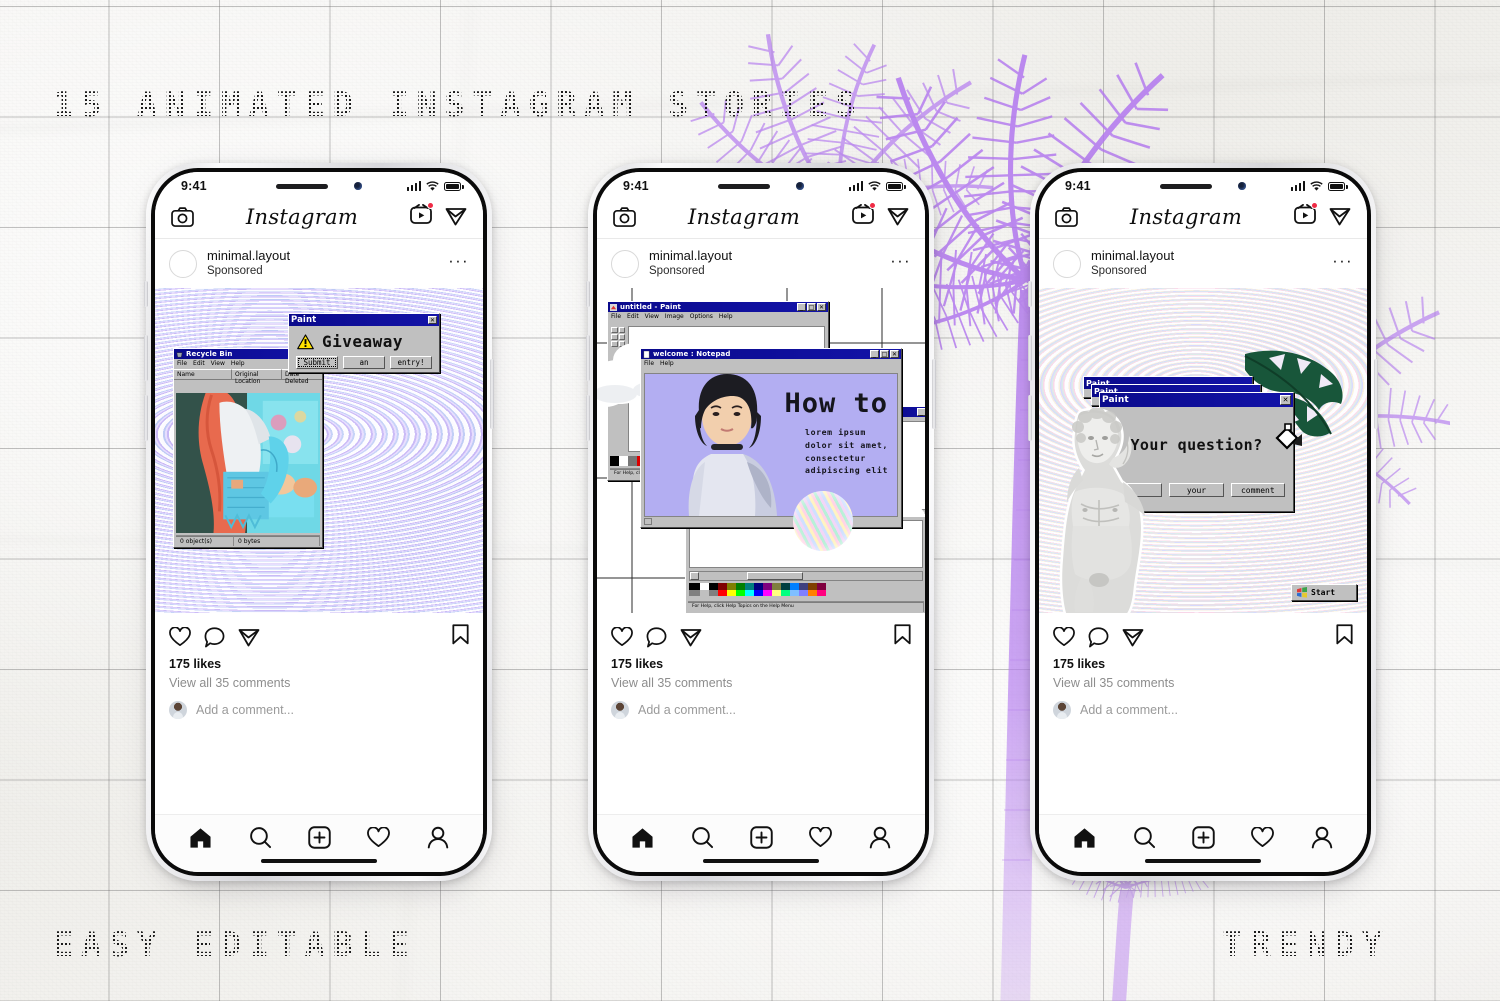 The width and height of the screenshot is (1500, 1001). Describe the element at coordinates (648, 522) in the screenshot. I see `notepad-scroll-corner` at that location.